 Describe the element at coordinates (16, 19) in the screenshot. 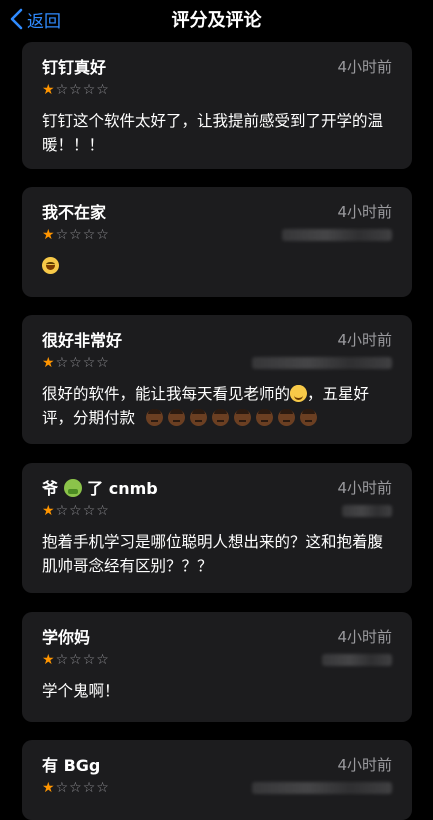

I see `chevron-left-icon` at that location.